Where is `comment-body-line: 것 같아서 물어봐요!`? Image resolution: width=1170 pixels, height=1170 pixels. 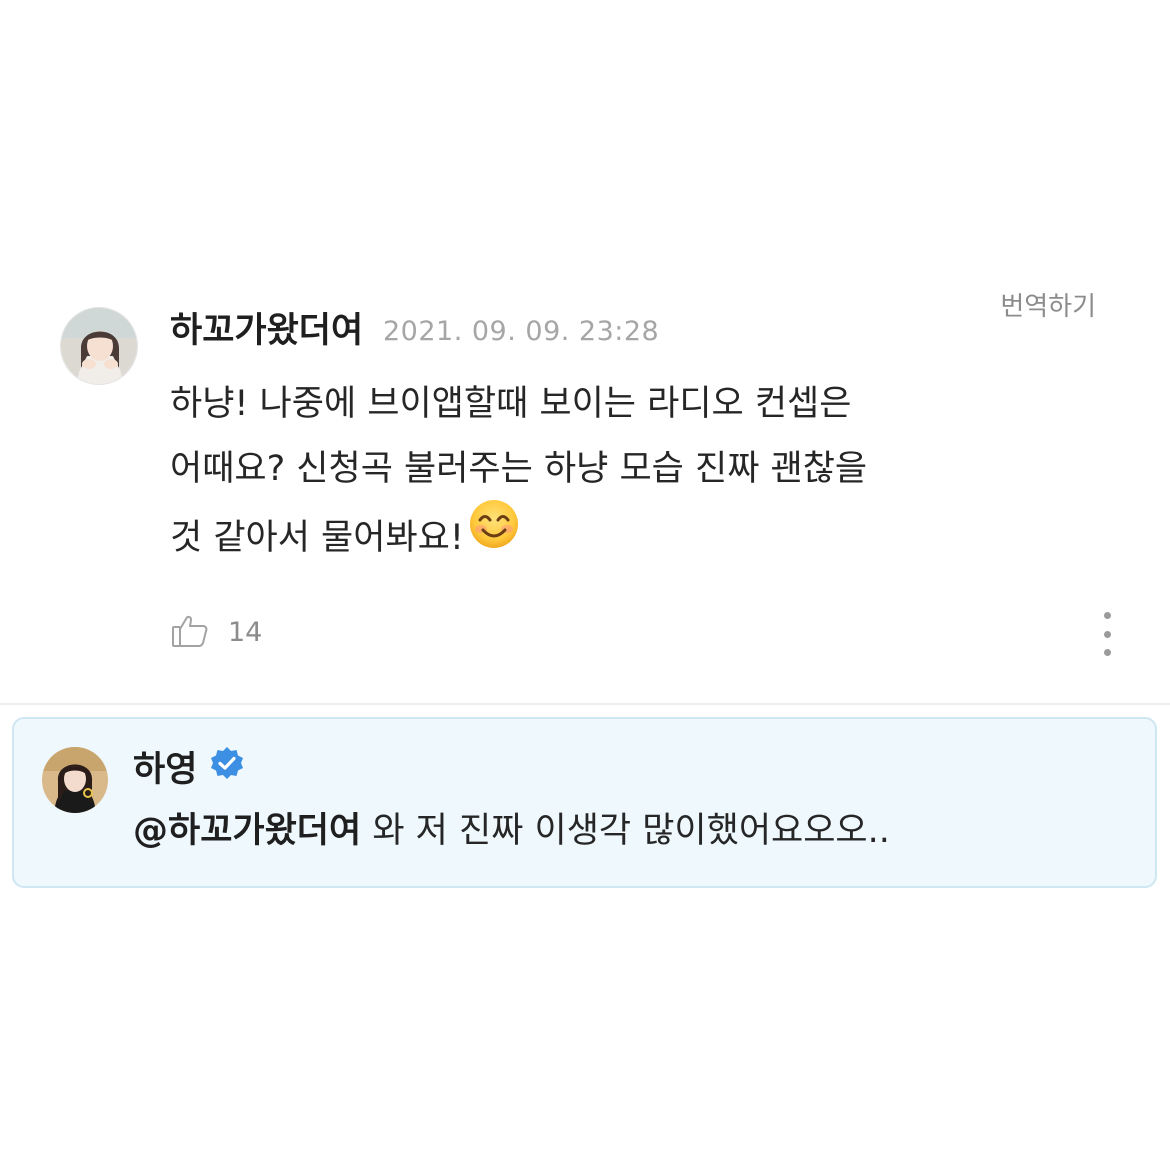 comment-body-line: 것 같아서 물어봐요! is located at coordinates (600, 533).